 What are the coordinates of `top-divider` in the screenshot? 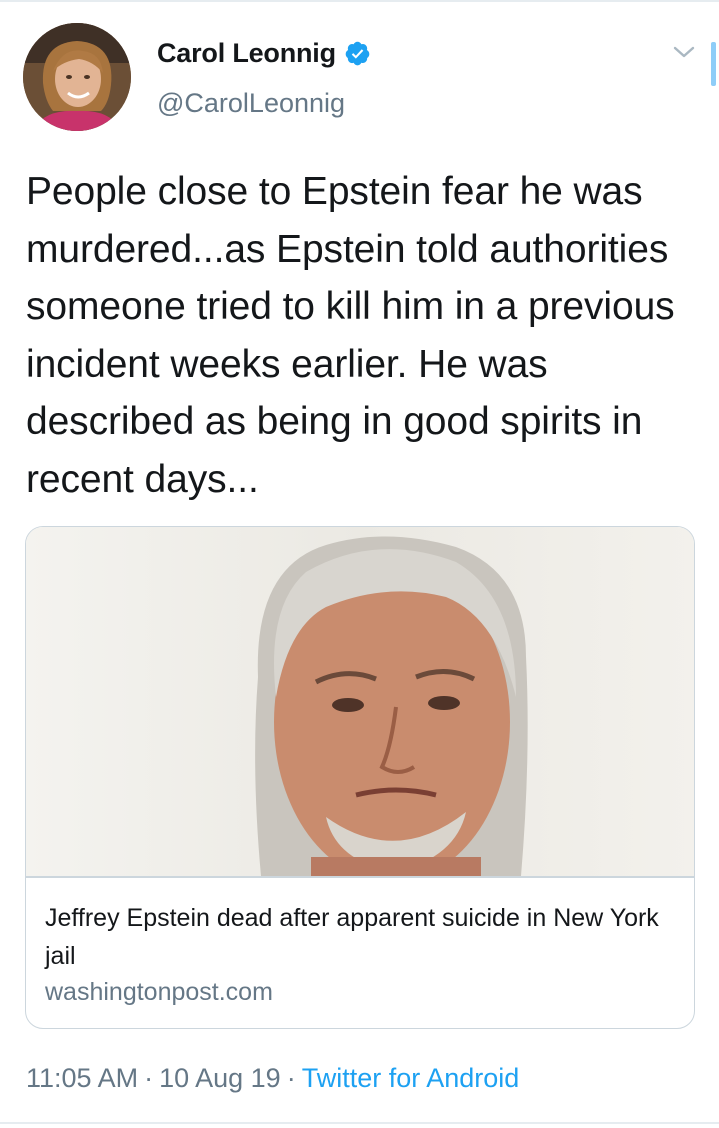 It's located at (359, 1).